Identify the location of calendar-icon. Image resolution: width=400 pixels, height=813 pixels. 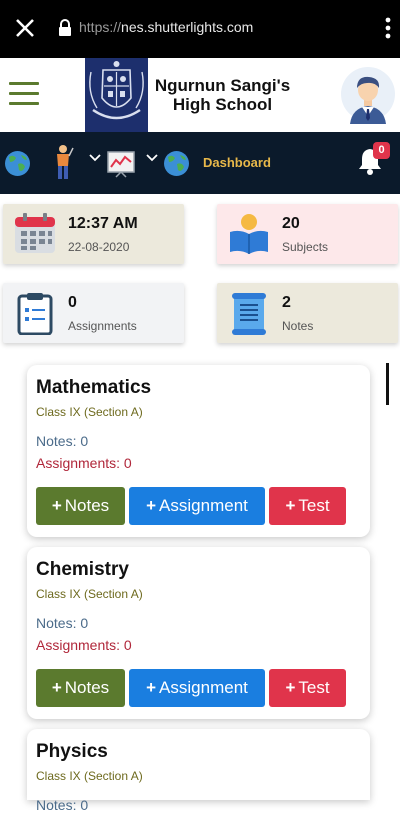
(35, 233).